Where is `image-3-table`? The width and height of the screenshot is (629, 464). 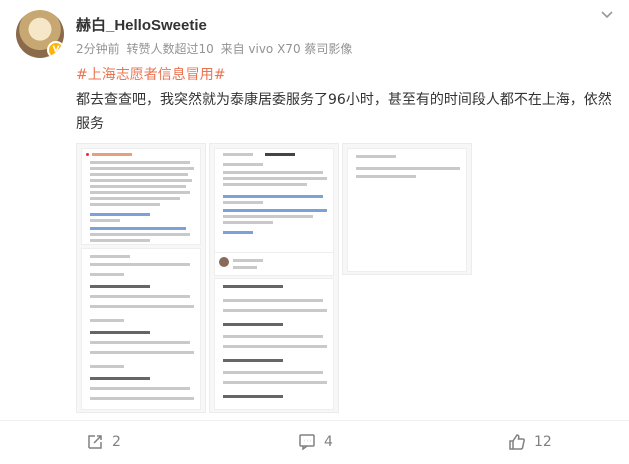 image-3-table is located at coordinates (407, 210).